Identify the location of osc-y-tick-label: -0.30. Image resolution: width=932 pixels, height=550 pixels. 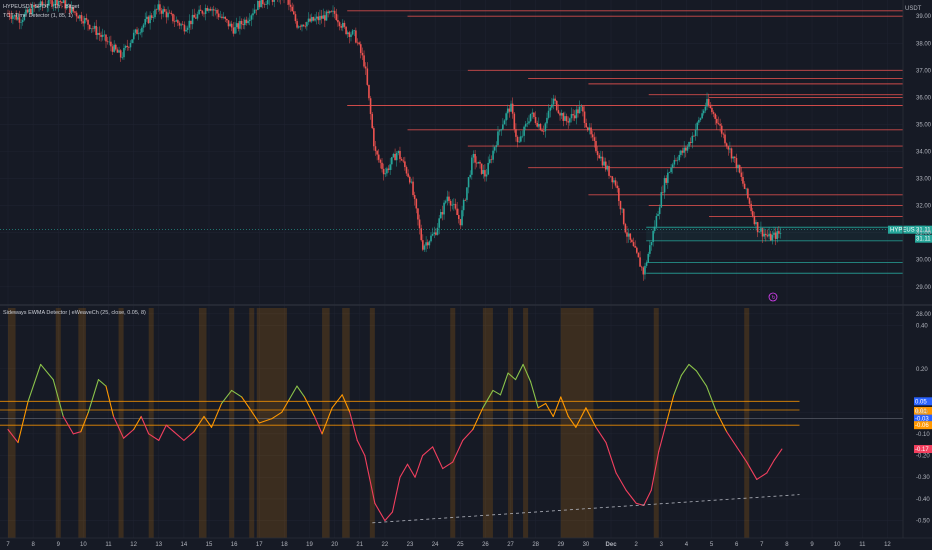
(923, 478).